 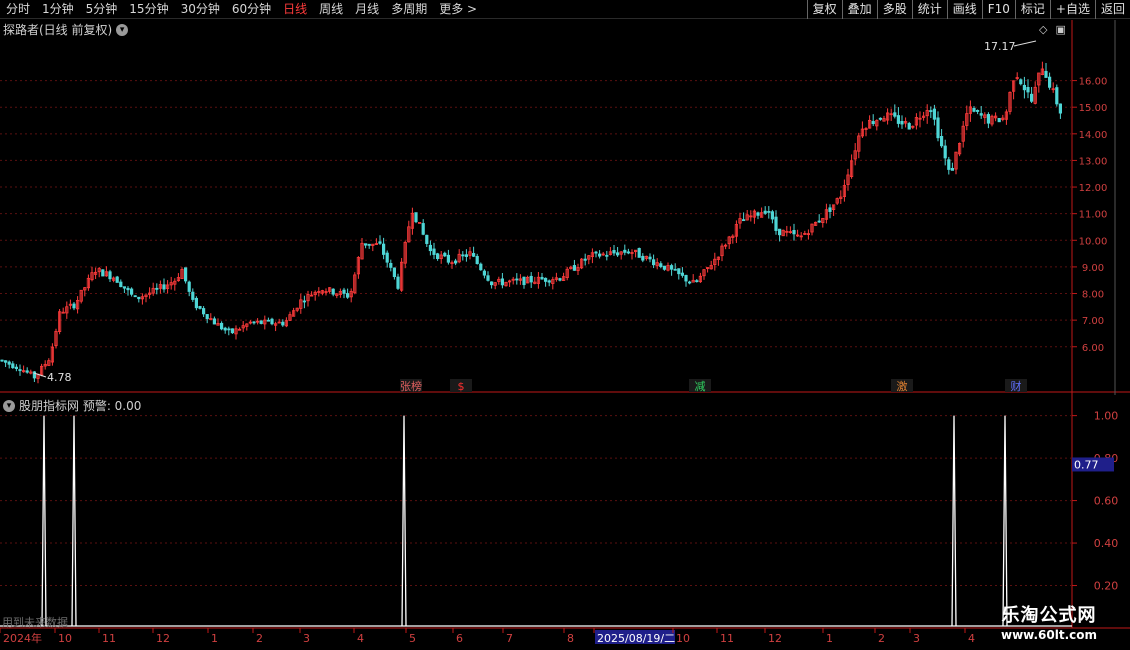 What do you see at coordinates (412, 638) in the screenshot?
I see `date-label: 5` at bounding box center [412, 638].